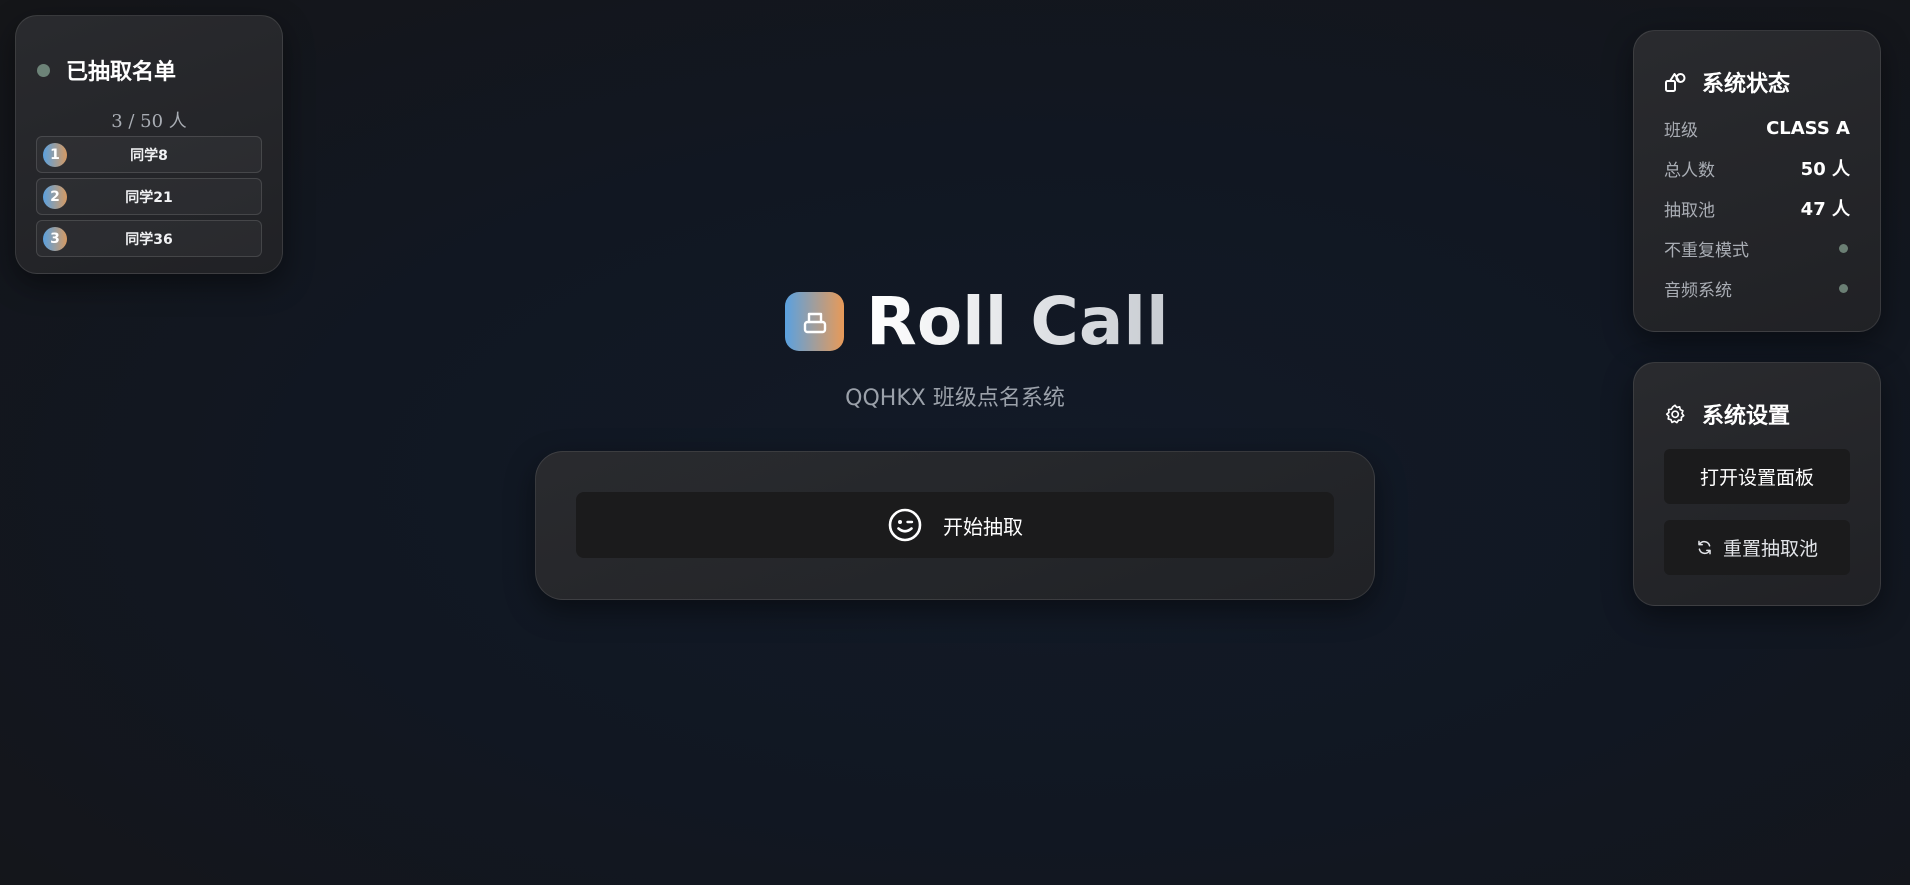 Image resolution: width=1910 pixels, height=885 pixels. Describe the element at coordinates (1825, 209) in the screenshot. I see `status-value: 47 人` at that location.